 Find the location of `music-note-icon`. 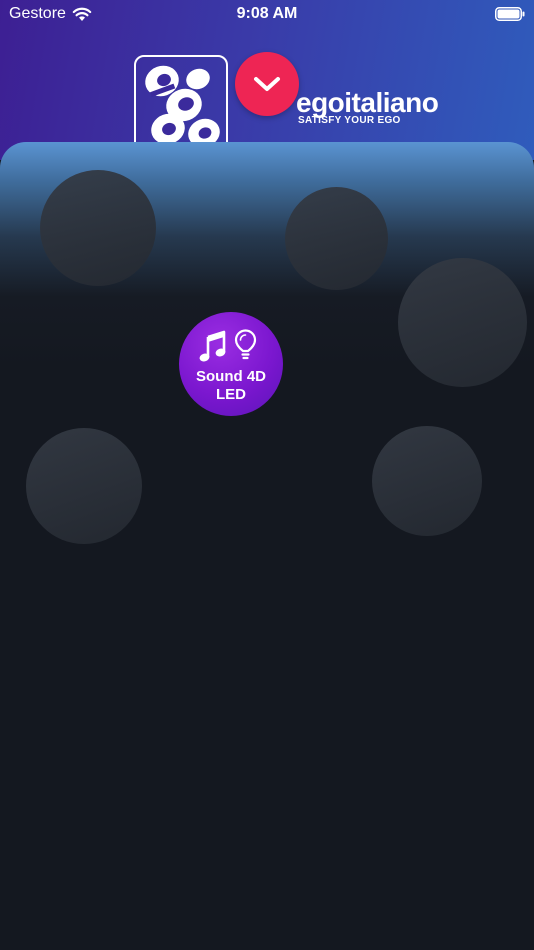

music-note-icon is located at coordinates (212, 346).